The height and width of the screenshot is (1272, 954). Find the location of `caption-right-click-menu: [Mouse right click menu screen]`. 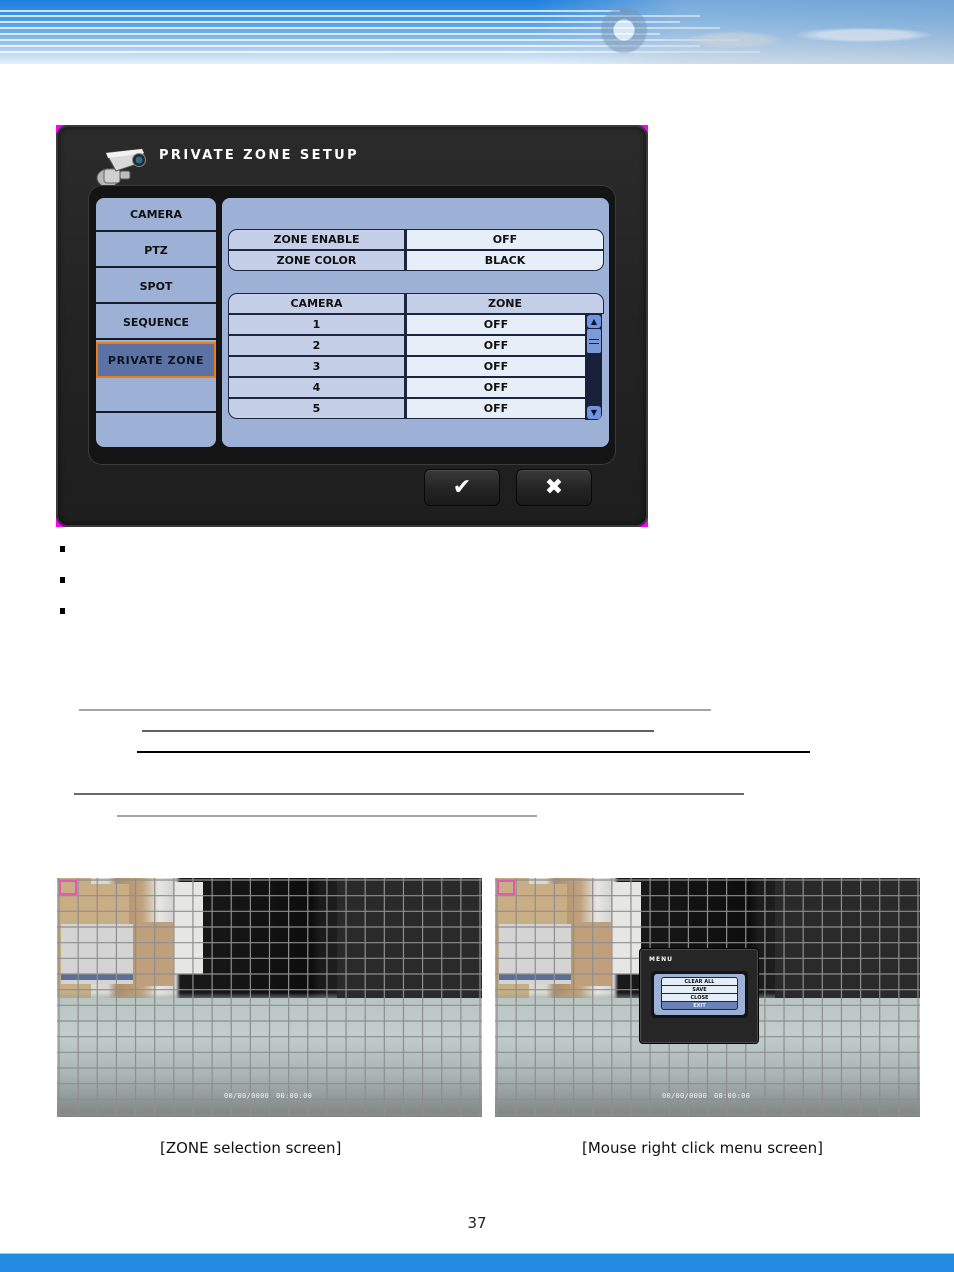

caption-right-click-menu: [Mouse right click menu screen] is located at coordinates (702, 1148).